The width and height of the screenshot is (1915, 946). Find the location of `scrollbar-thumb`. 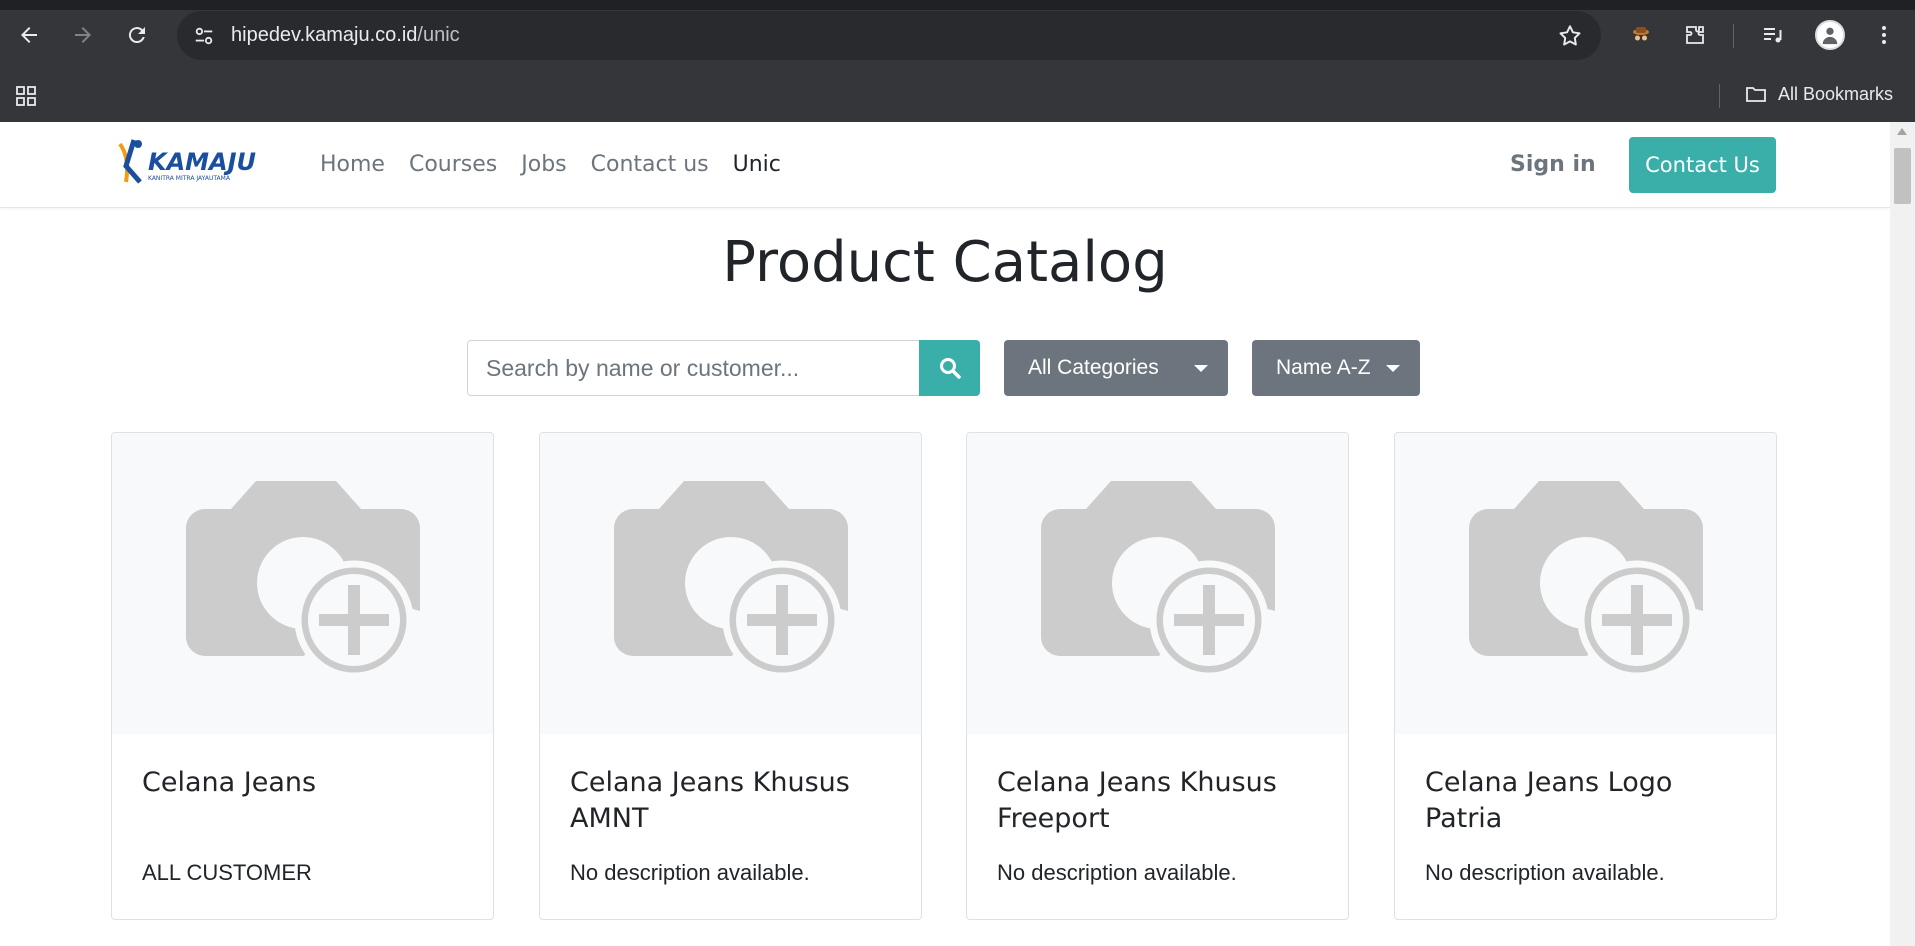

scrollbar-thumb is located at coordinates (1902, 176).